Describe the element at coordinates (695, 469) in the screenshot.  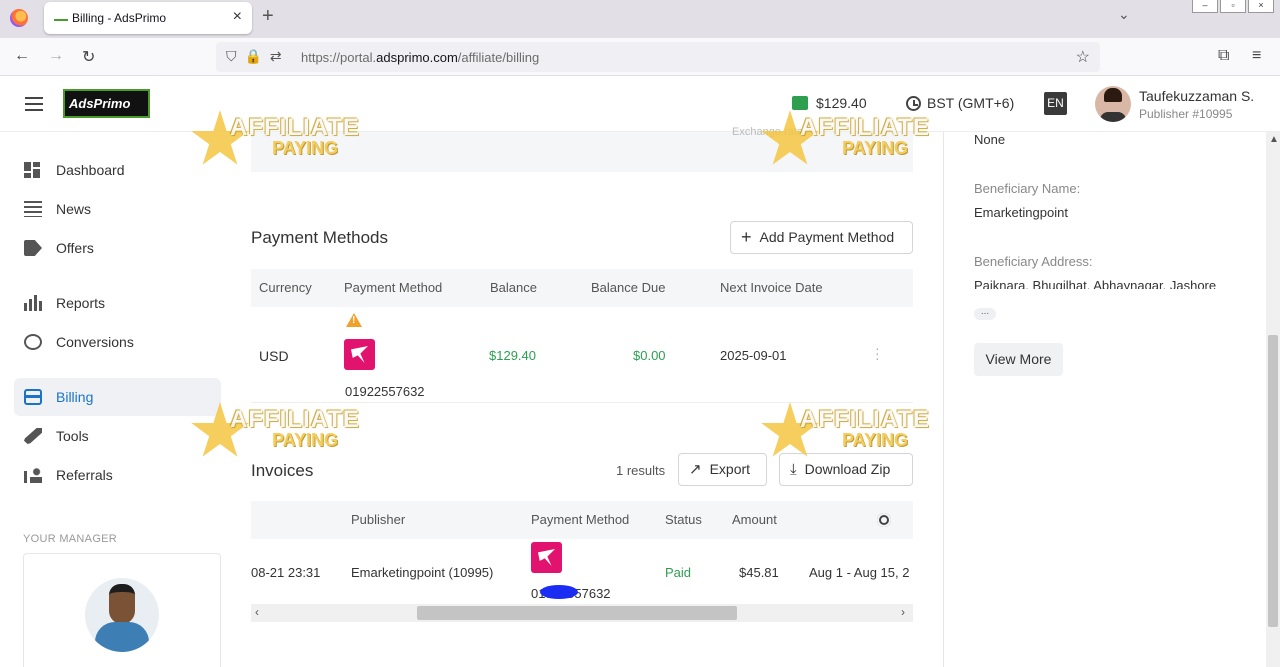
I see `export-arrow-icon: ↗` at that location.